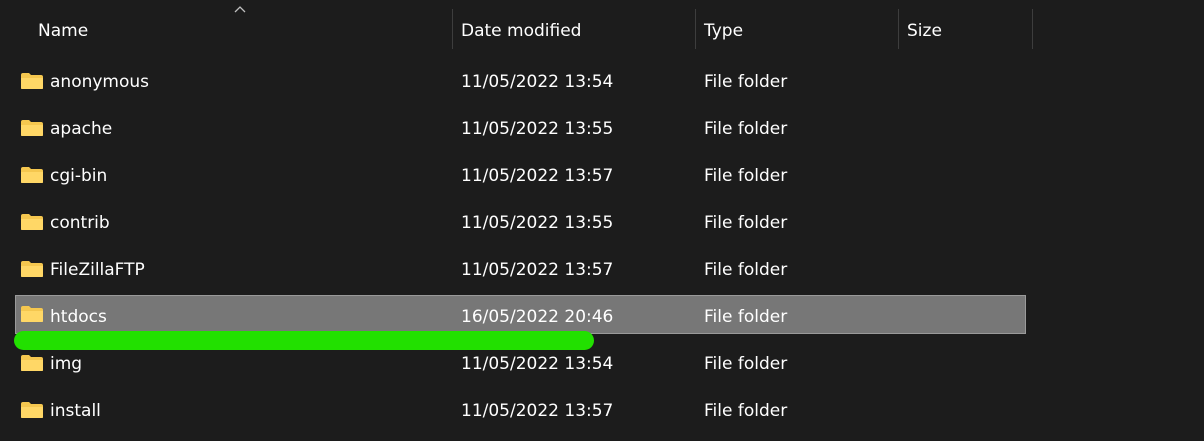  Describe the element at coordinates (79, 175) in the screenshot. I see `file-name: cgi-bin` at that location.